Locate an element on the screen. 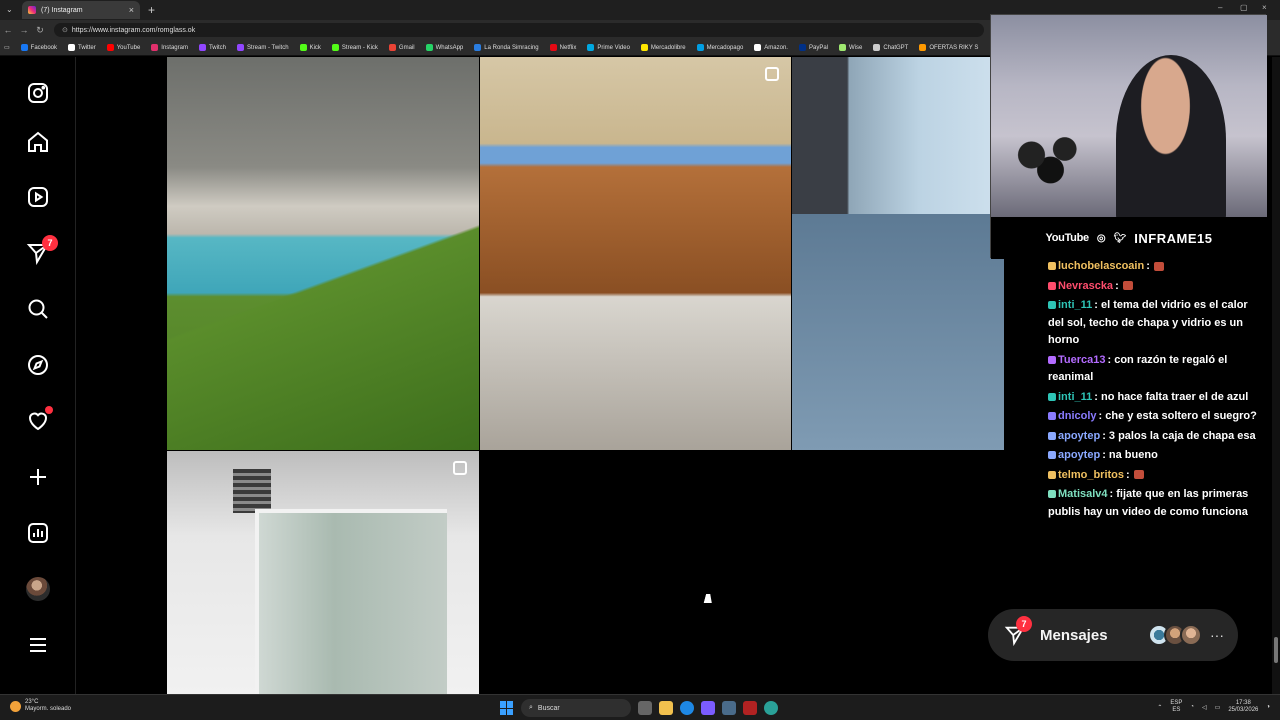 This screenshot has height=720, width=1280. taskbar-search: ⌕ Buscar is located at coordinates (576, 708).